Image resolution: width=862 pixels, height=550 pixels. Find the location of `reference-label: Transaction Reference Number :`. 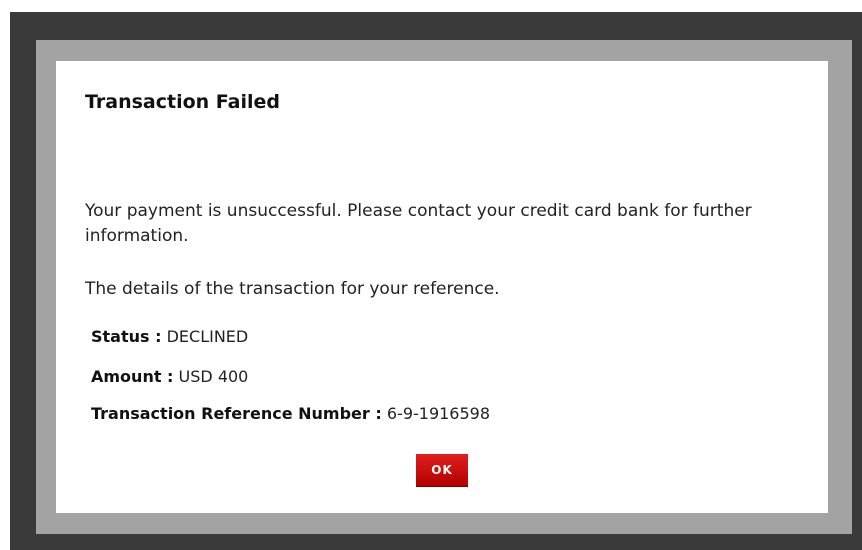

reference-label: Transaction Reference Number : is located at coordinates (236, 413).